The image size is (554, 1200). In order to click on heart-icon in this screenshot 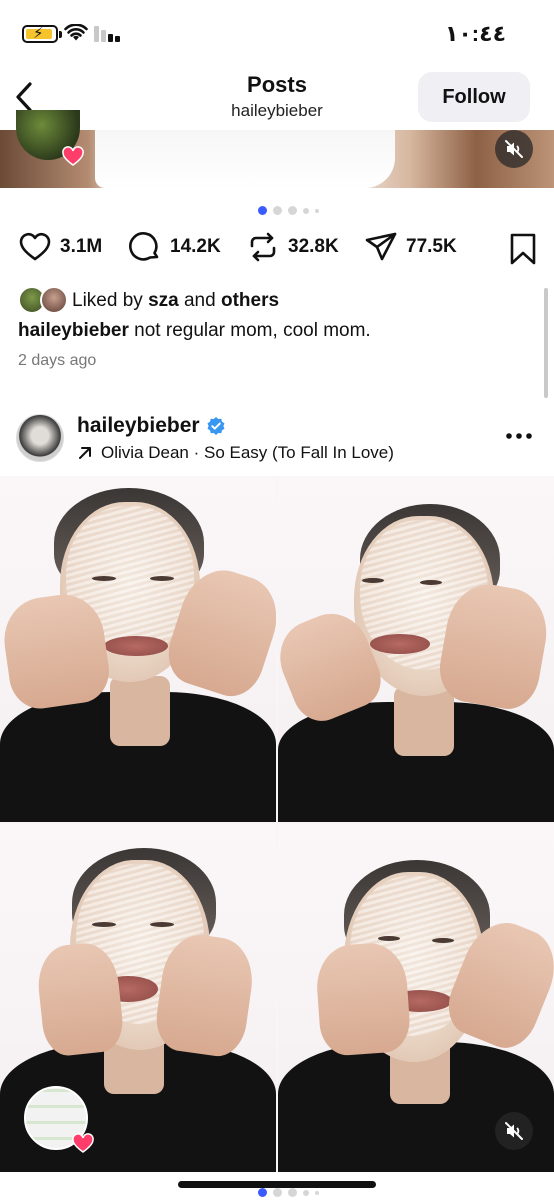, I will do `click(35, 246)`.